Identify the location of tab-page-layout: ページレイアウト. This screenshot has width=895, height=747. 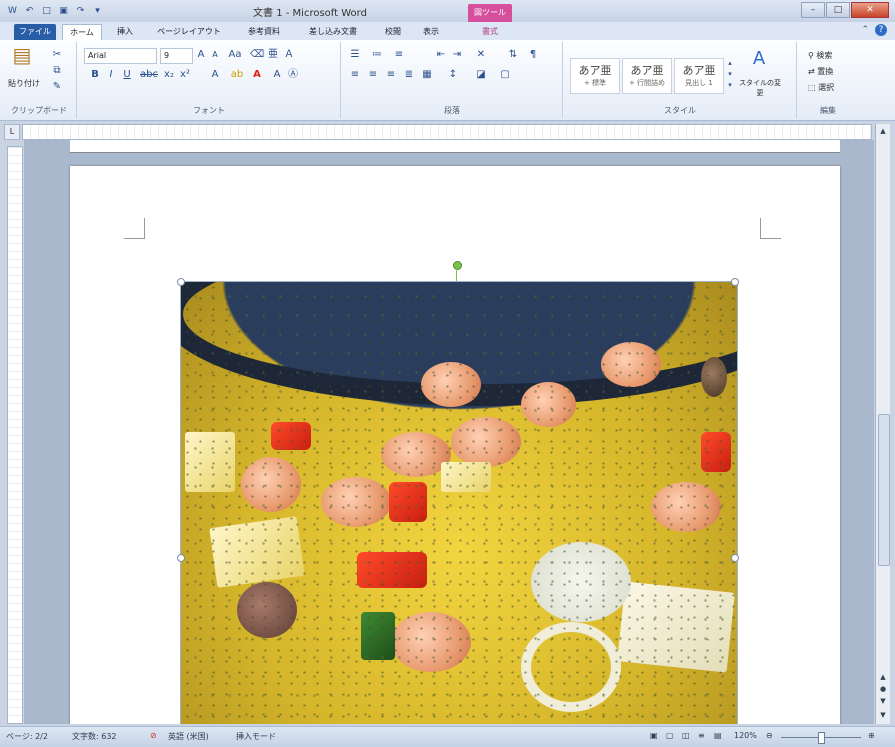
(189, 32).